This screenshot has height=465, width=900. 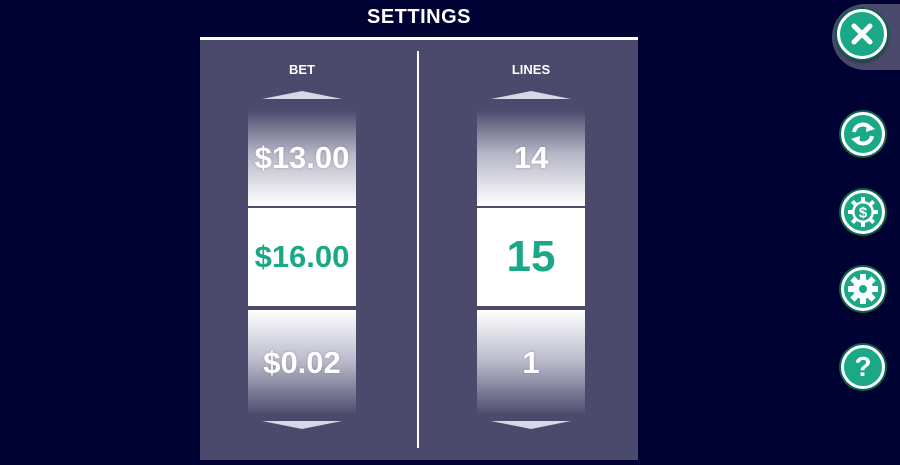 What do you see at coordinates (302, 158) in the screenshot?
I see `bet-option-previous: $13.00` at bounding box center [302, 158].